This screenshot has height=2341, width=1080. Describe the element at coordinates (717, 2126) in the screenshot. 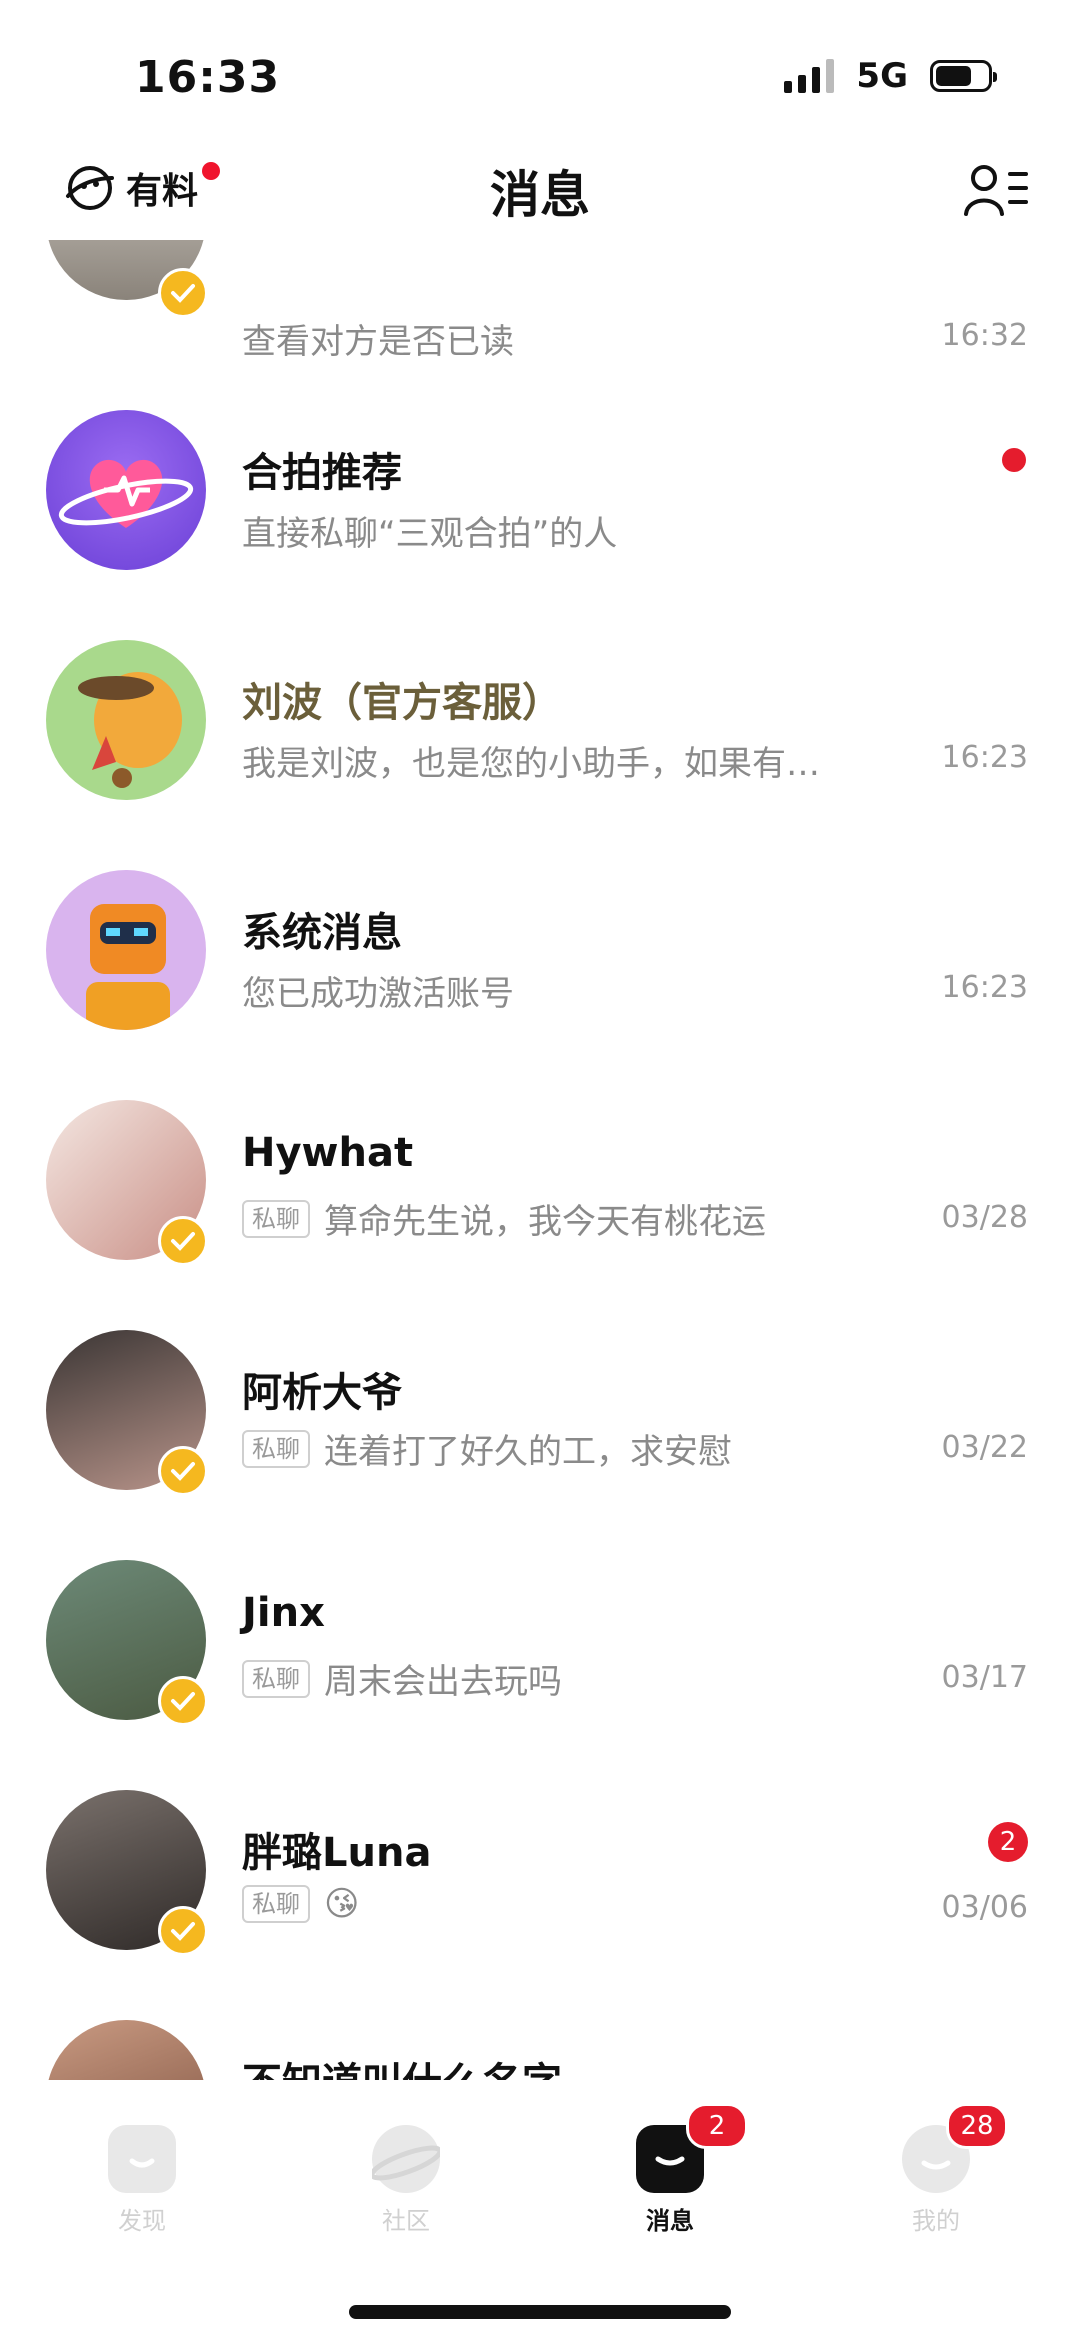

I see `tab-badge: 2` at that location.